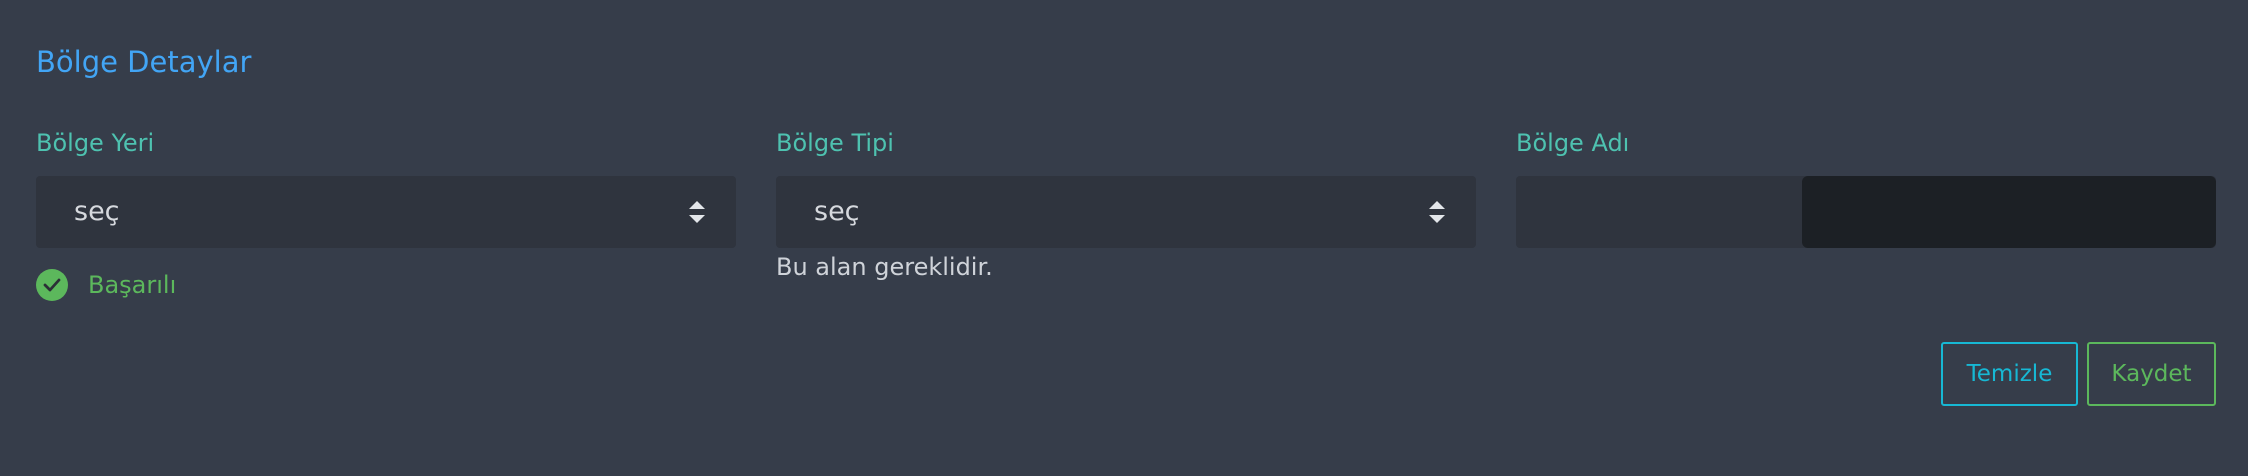  I want to click on bolge-yeri-feedback: Başarılı, so click(106, 285).